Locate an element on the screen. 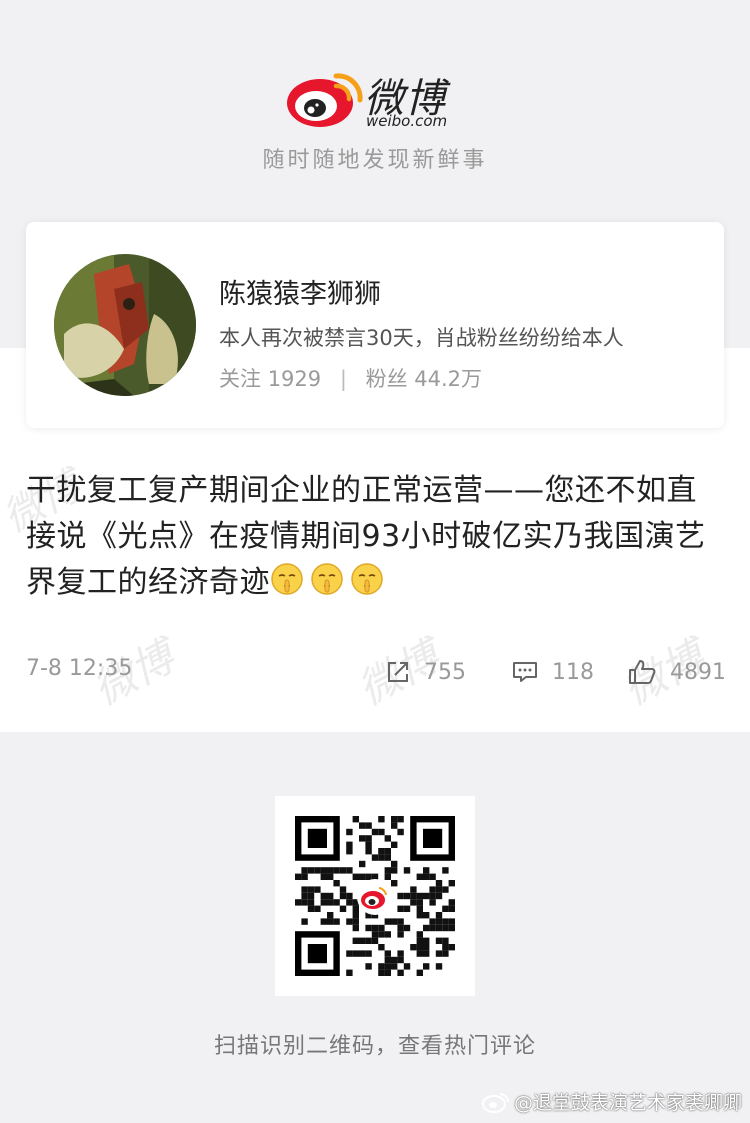  repost-button: 755 is located at coordinates (426, 672).